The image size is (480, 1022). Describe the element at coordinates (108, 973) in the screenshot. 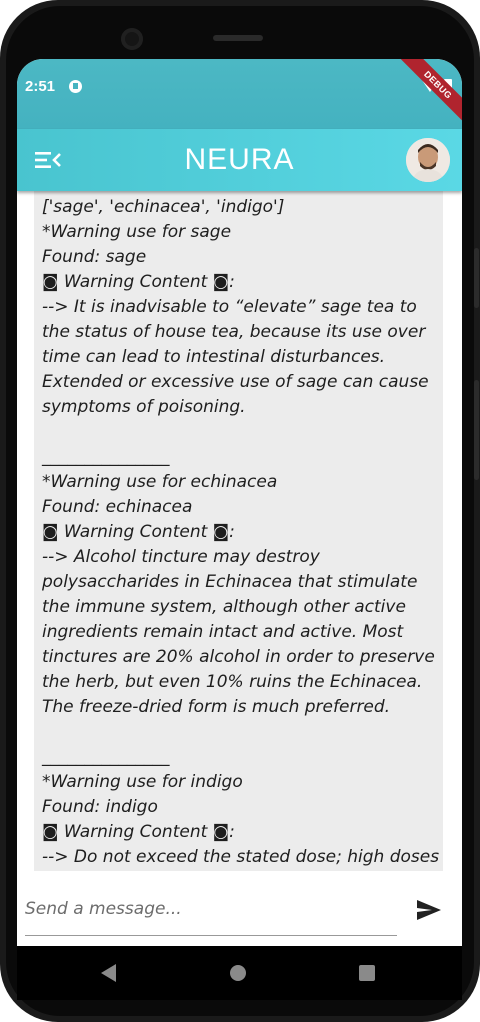

I see `back-triangle-icon` at that location.